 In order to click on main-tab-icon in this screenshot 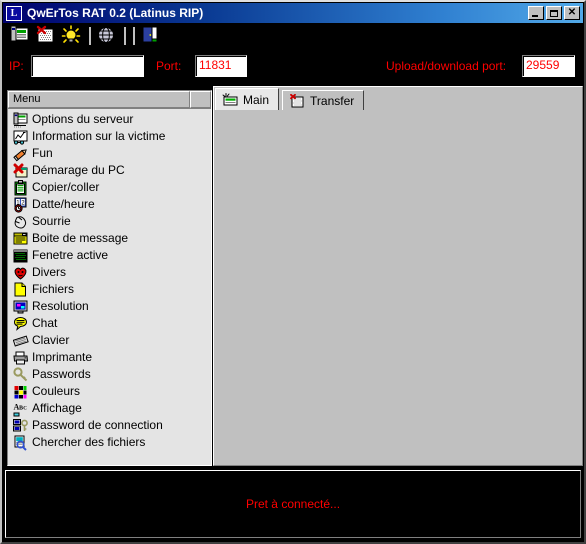, I will do `click(230, 99)`.